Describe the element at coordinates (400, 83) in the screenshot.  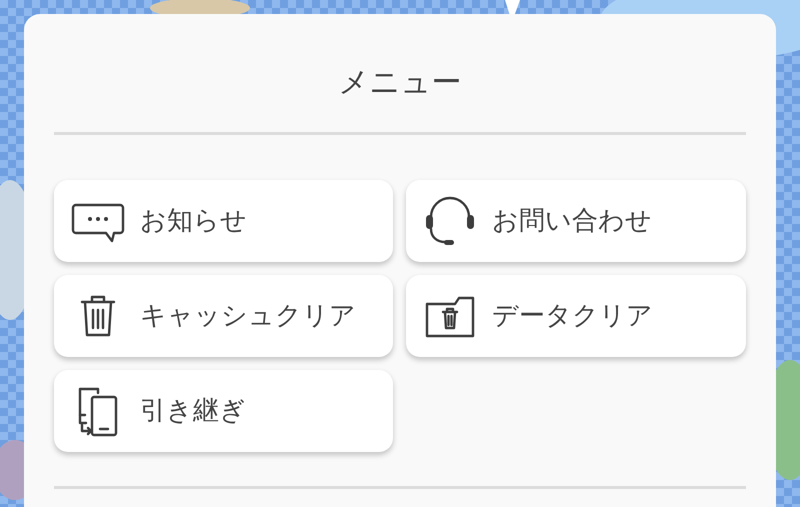
I see `menu-title: メニュー` at that location.